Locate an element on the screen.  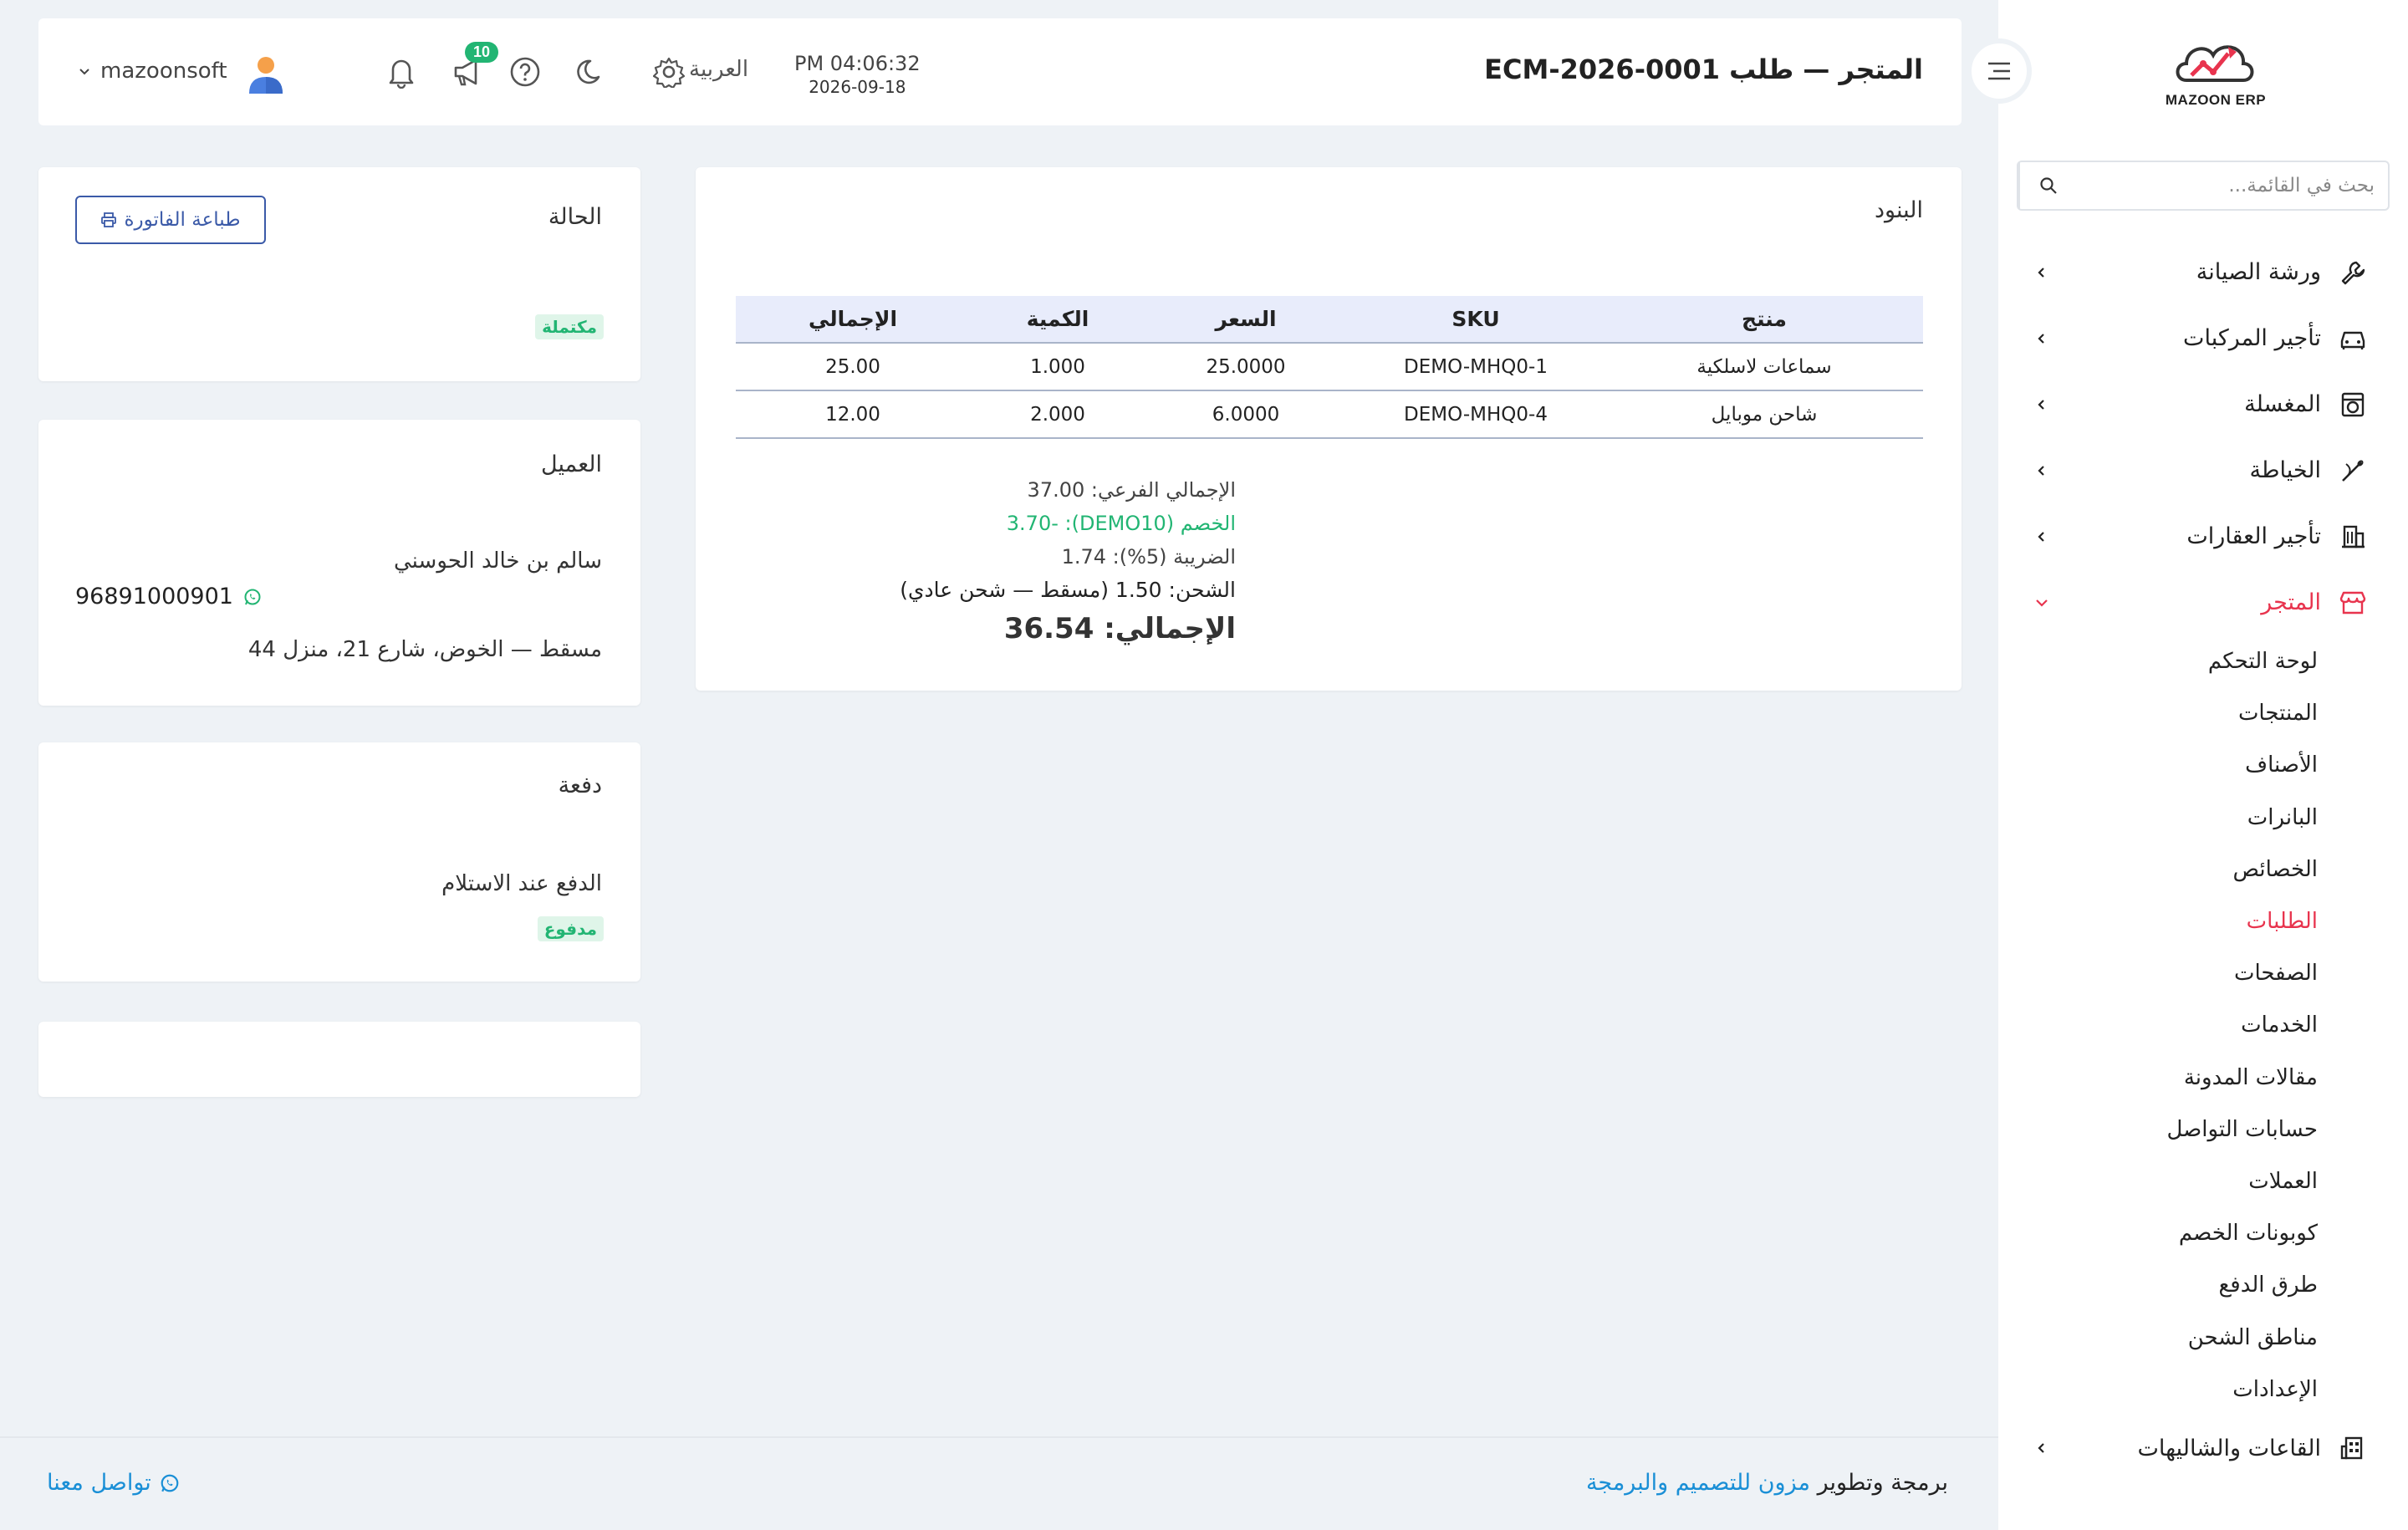
contact-us-link: تواصل معنا is located at coordinates (113, 1483).